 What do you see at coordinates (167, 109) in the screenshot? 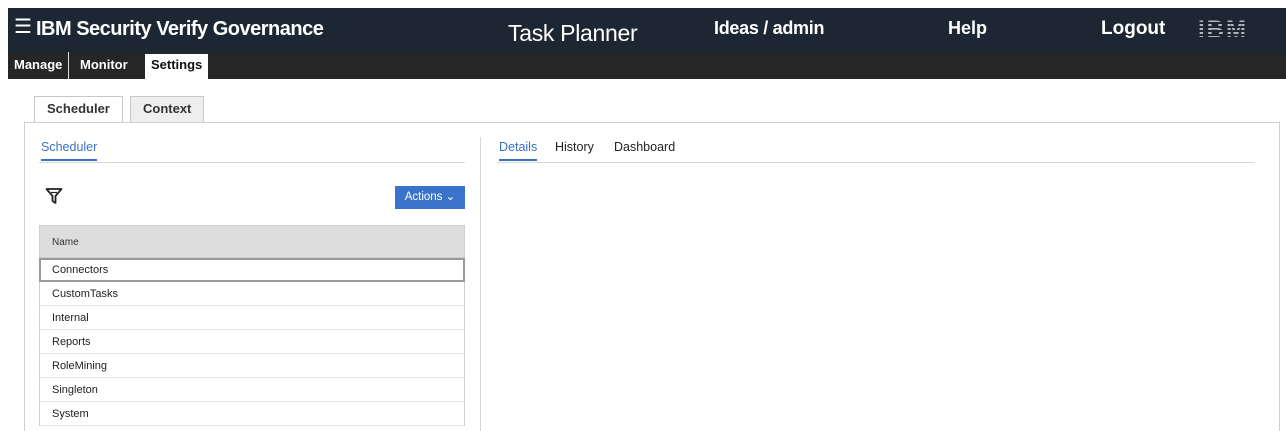
I see `tab-context: Context` at bounding box center [167, 109].